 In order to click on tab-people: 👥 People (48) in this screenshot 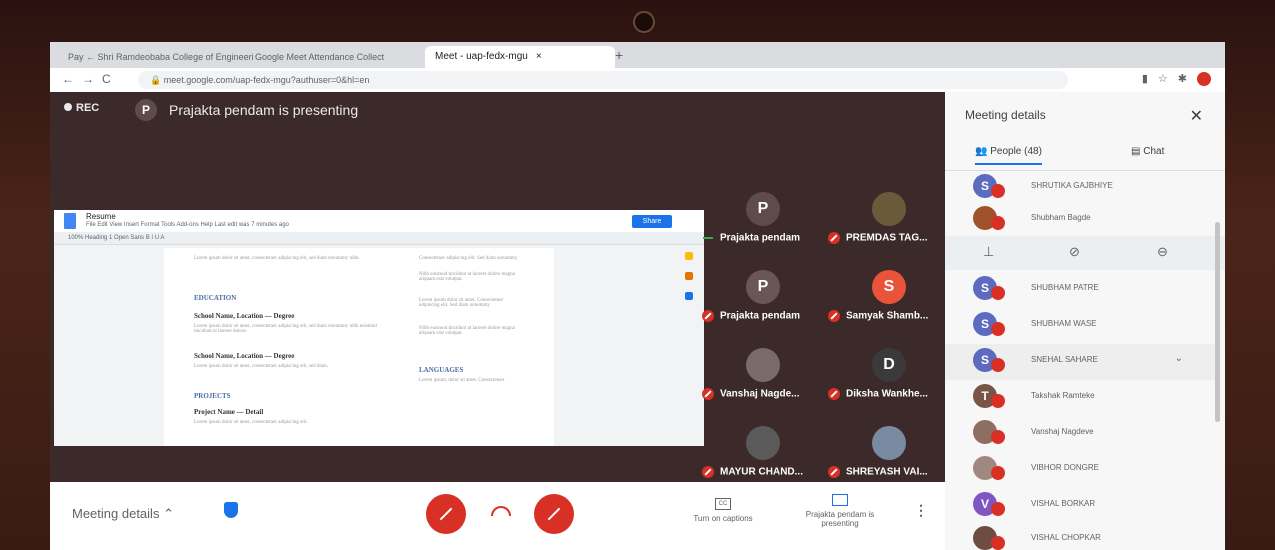, I will do `click(1008, 155)`.